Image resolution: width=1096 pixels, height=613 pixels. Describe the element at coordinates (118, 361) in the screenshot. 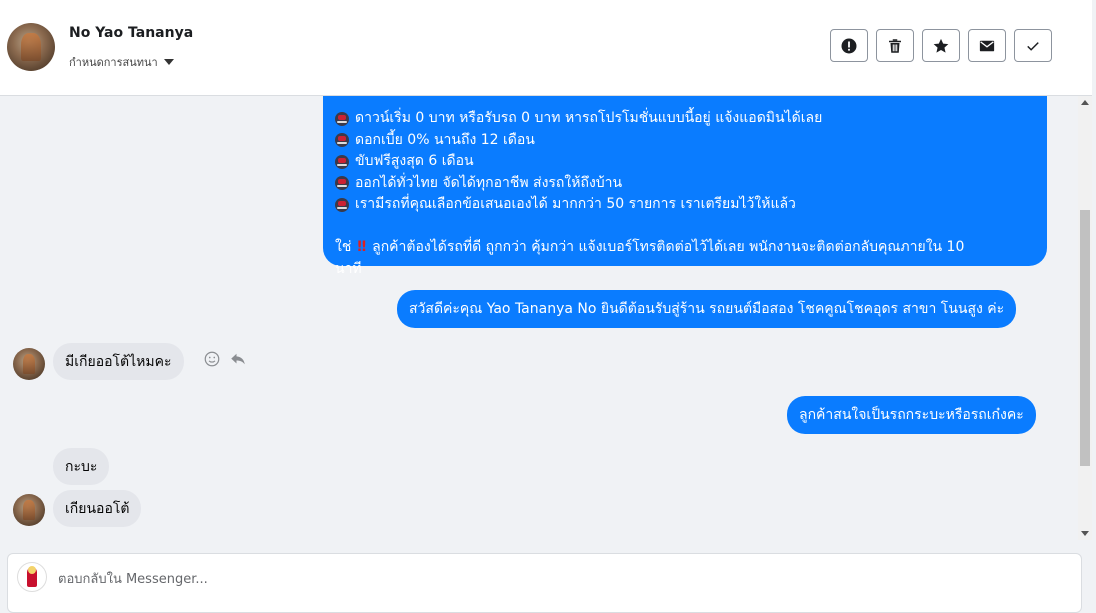

I see `incoming-message-bubble: มีเกียออโต้ไหมคะ` at that location.